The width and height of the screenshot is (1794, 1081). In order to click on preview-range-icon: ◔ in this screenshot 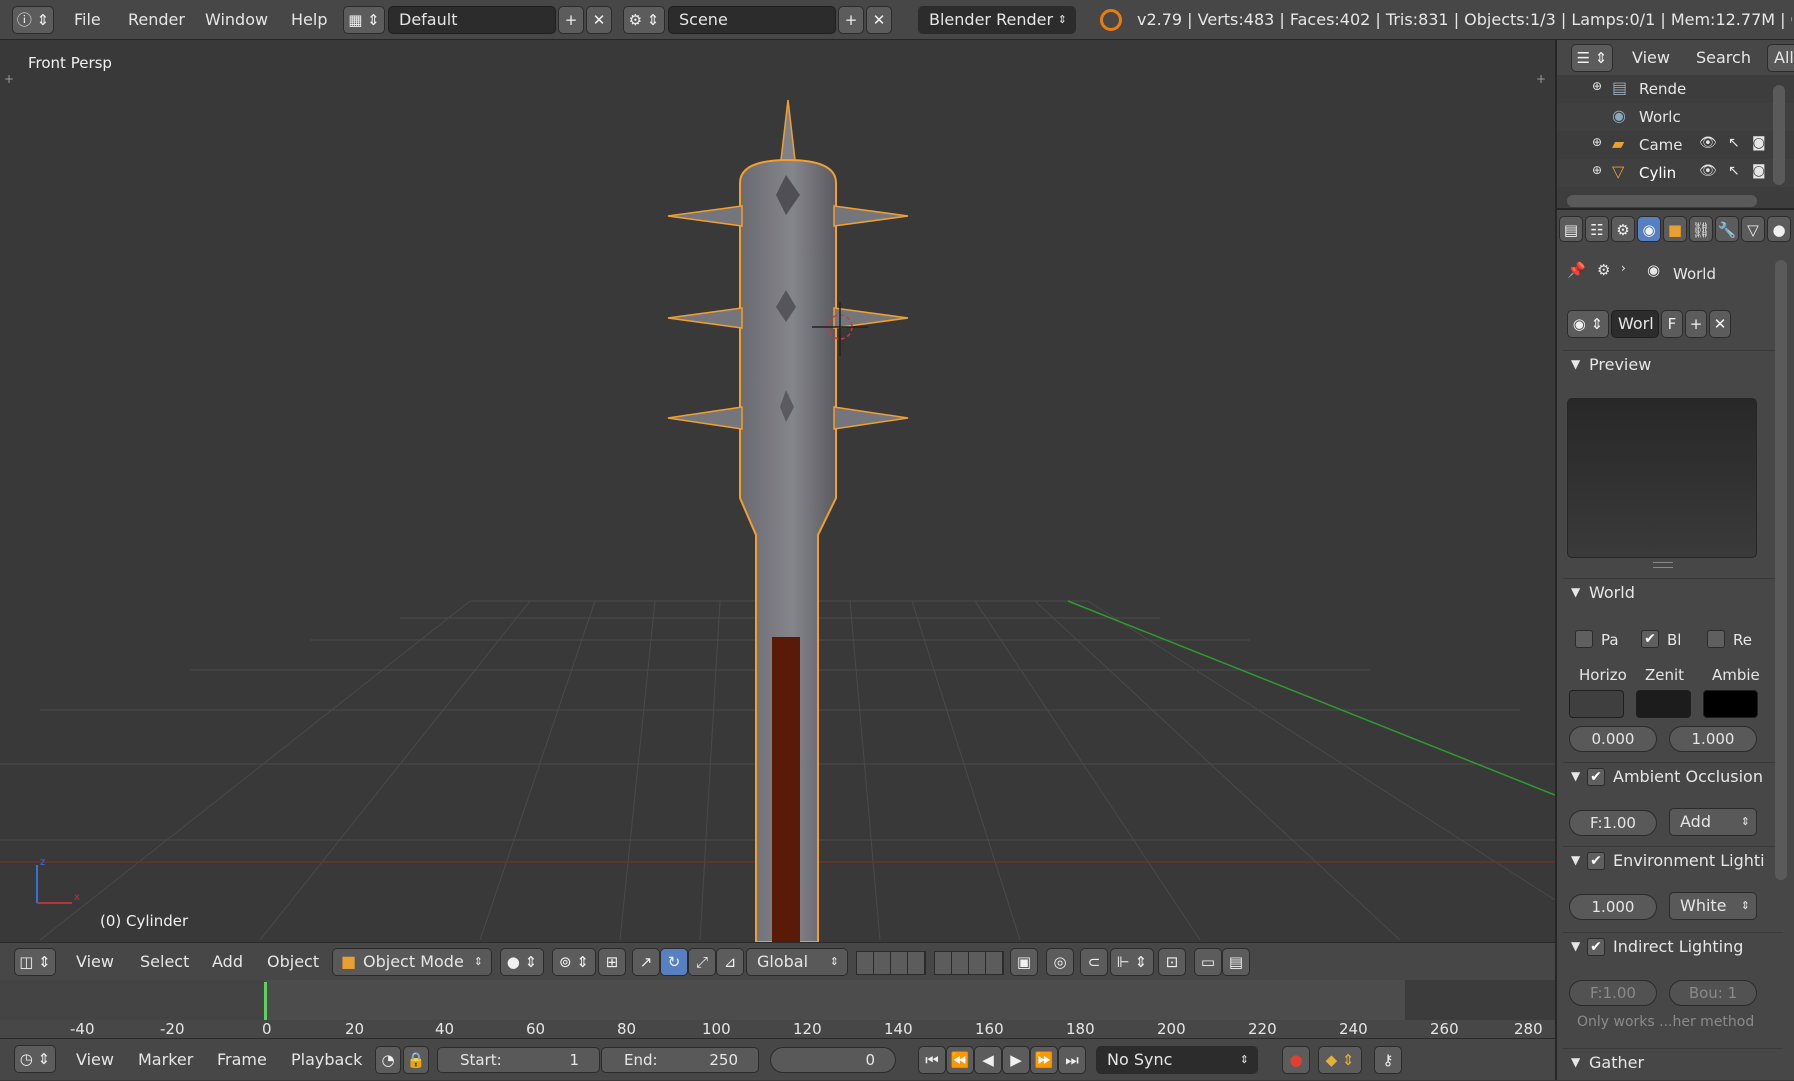, I will do `click(388, 1060)`.